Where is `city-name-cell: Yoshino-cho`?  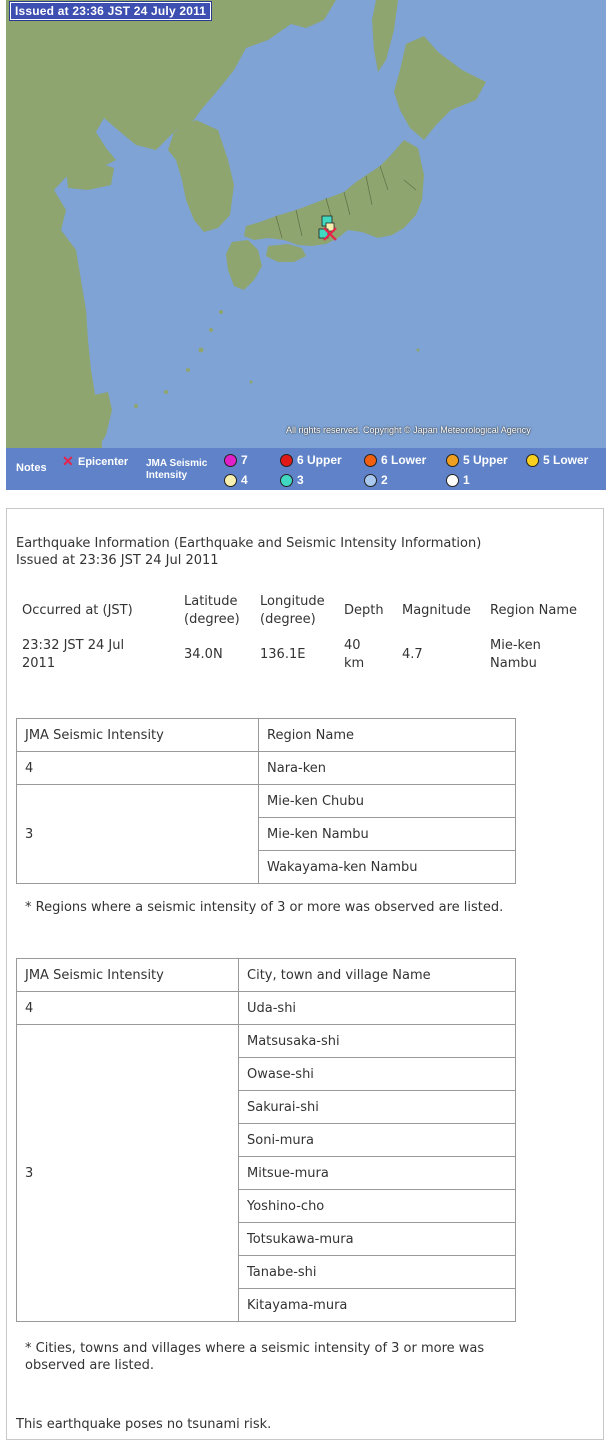 city-name-cell: Yoshino-cho is located at coordinates (377, 1206).